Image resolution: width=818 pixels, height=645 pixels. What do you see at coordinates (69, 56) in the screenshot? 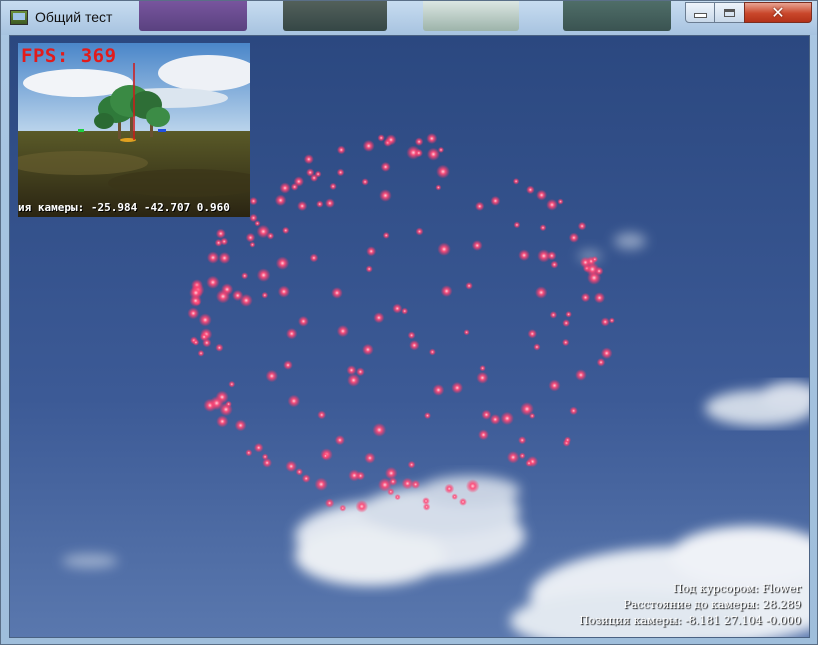
I see `fps-counter: FPS: 369` at bounding box center [69, 56].